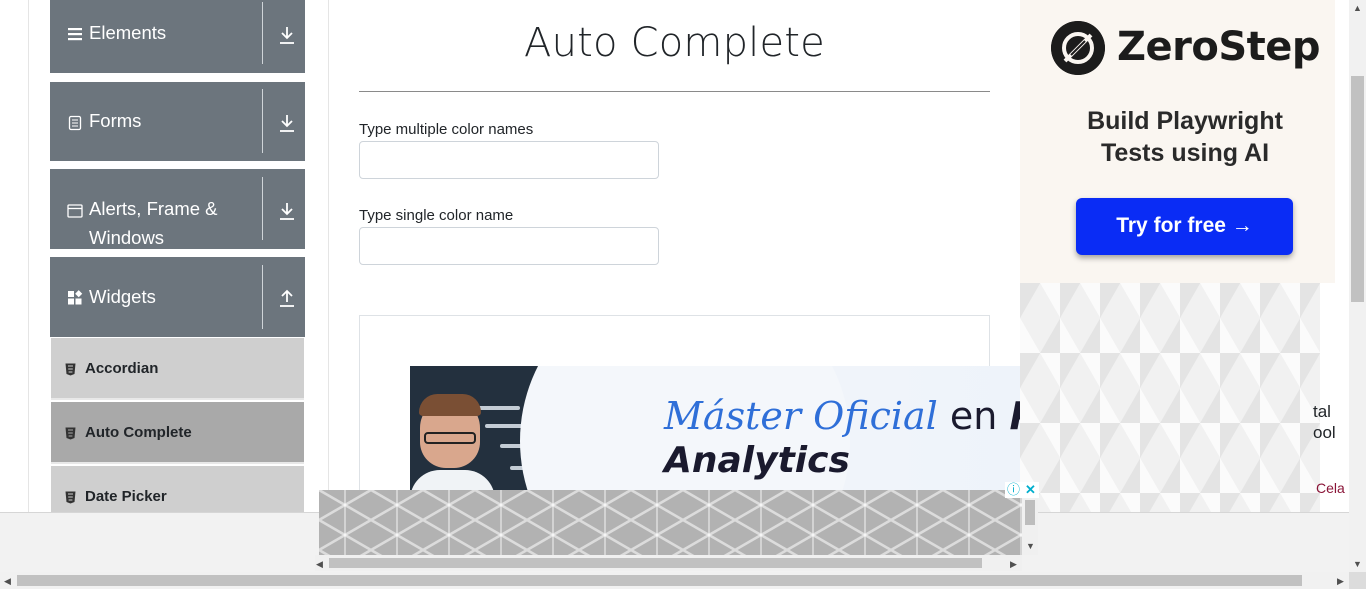 The width and height of the screenshot is (1366, 589). What do you see at coordinates (509, 160) in the screenshot?
I see `multiple-color-input` at bounding box center [509, 160].